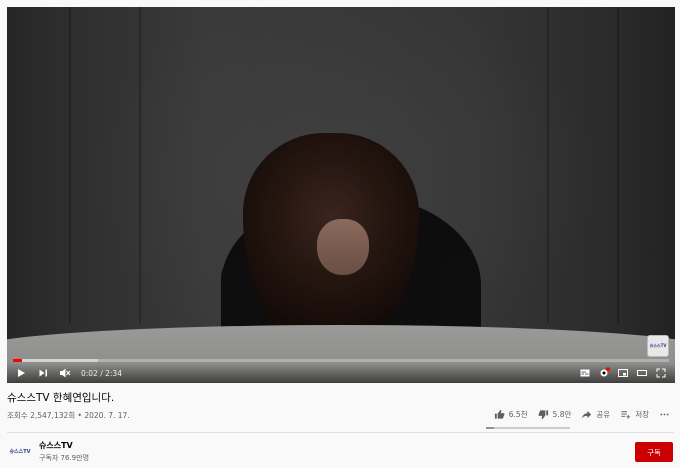  Describe the element at coordinates (642, 414) in the screenshot. I see `save-label: 저장` at that location.